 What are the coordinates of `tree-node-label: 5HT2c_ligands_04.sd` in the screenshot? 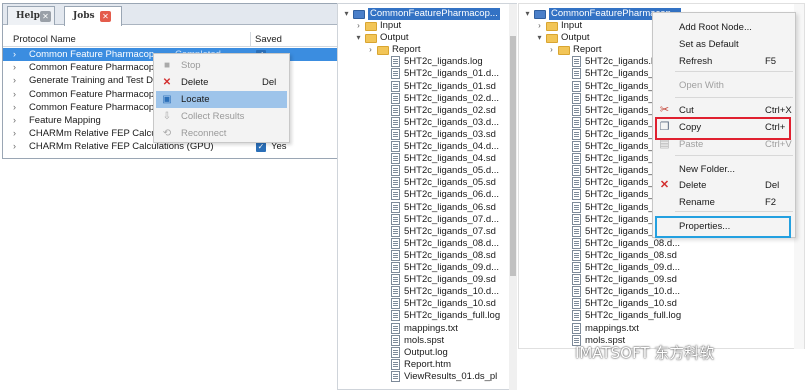 It's located at (450, 159).